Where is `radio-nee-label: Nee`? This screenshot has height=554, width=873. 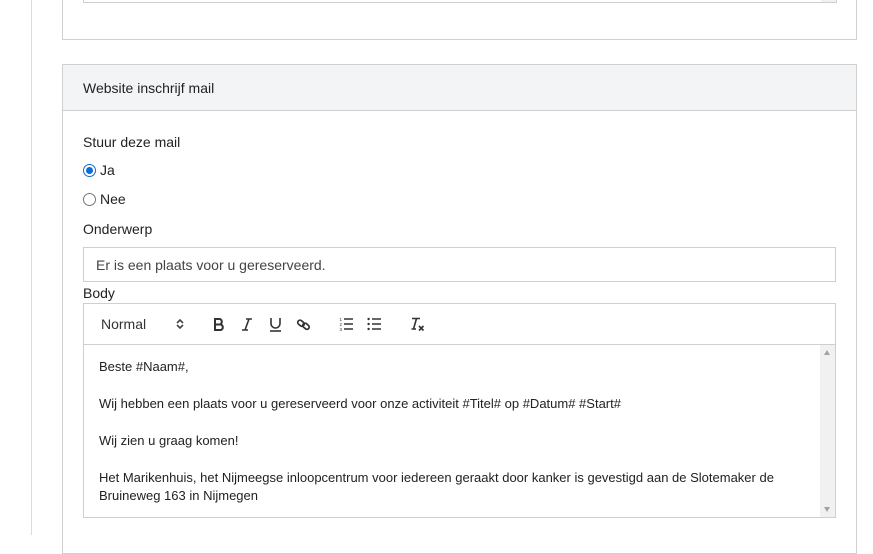
radio-nee-label: Nee is located at coordinates (113, 199).